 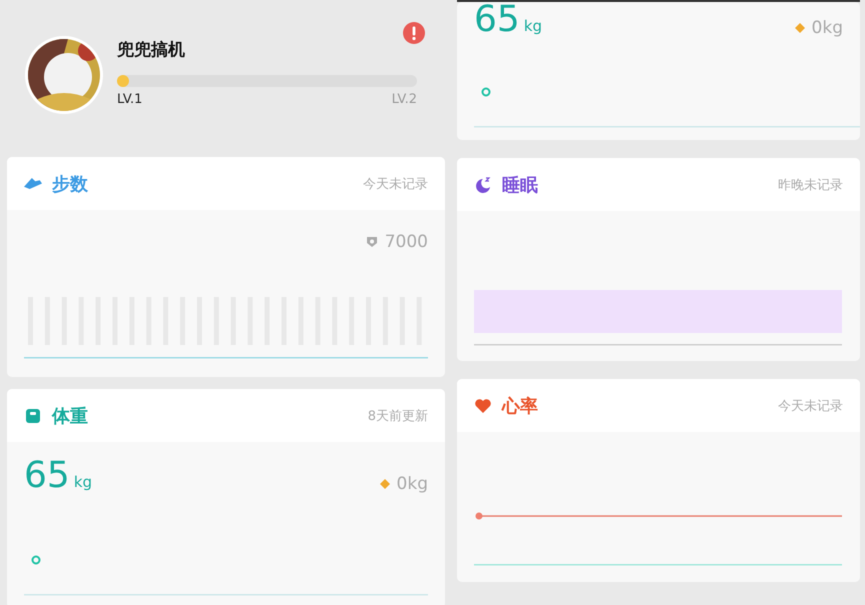 I want to click on status-text: 8天前更新, so click(x=398, y=416).